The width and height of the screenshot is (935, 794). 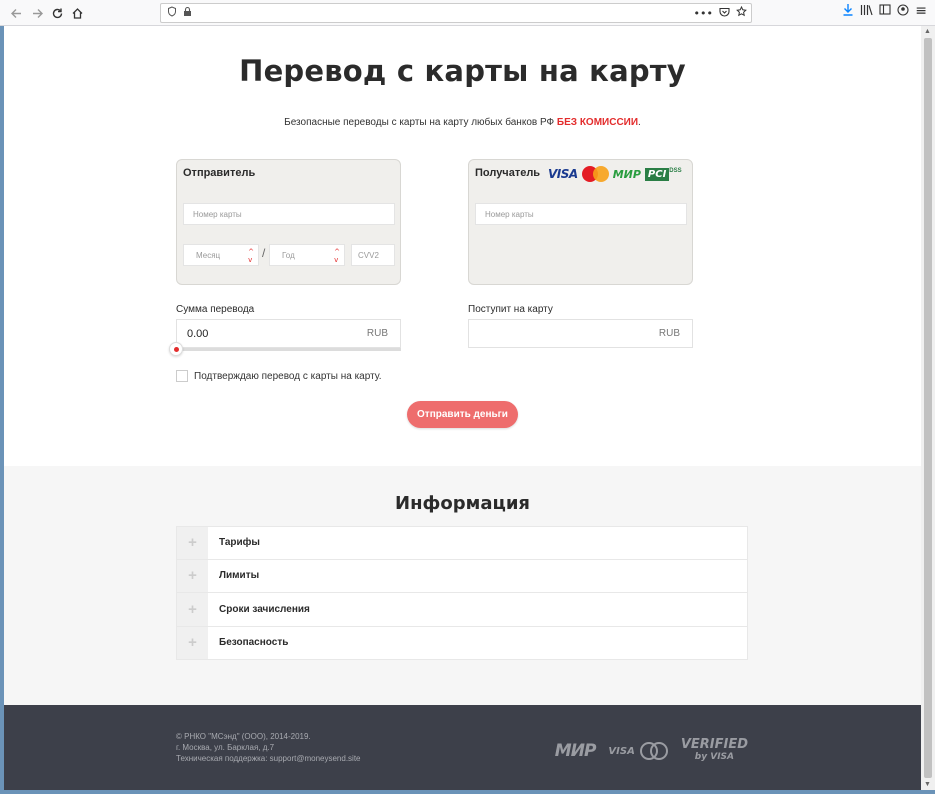 I want to click on footer-address: г. Москва, ул. Барклая, д.7, so click(x=225, y=747).